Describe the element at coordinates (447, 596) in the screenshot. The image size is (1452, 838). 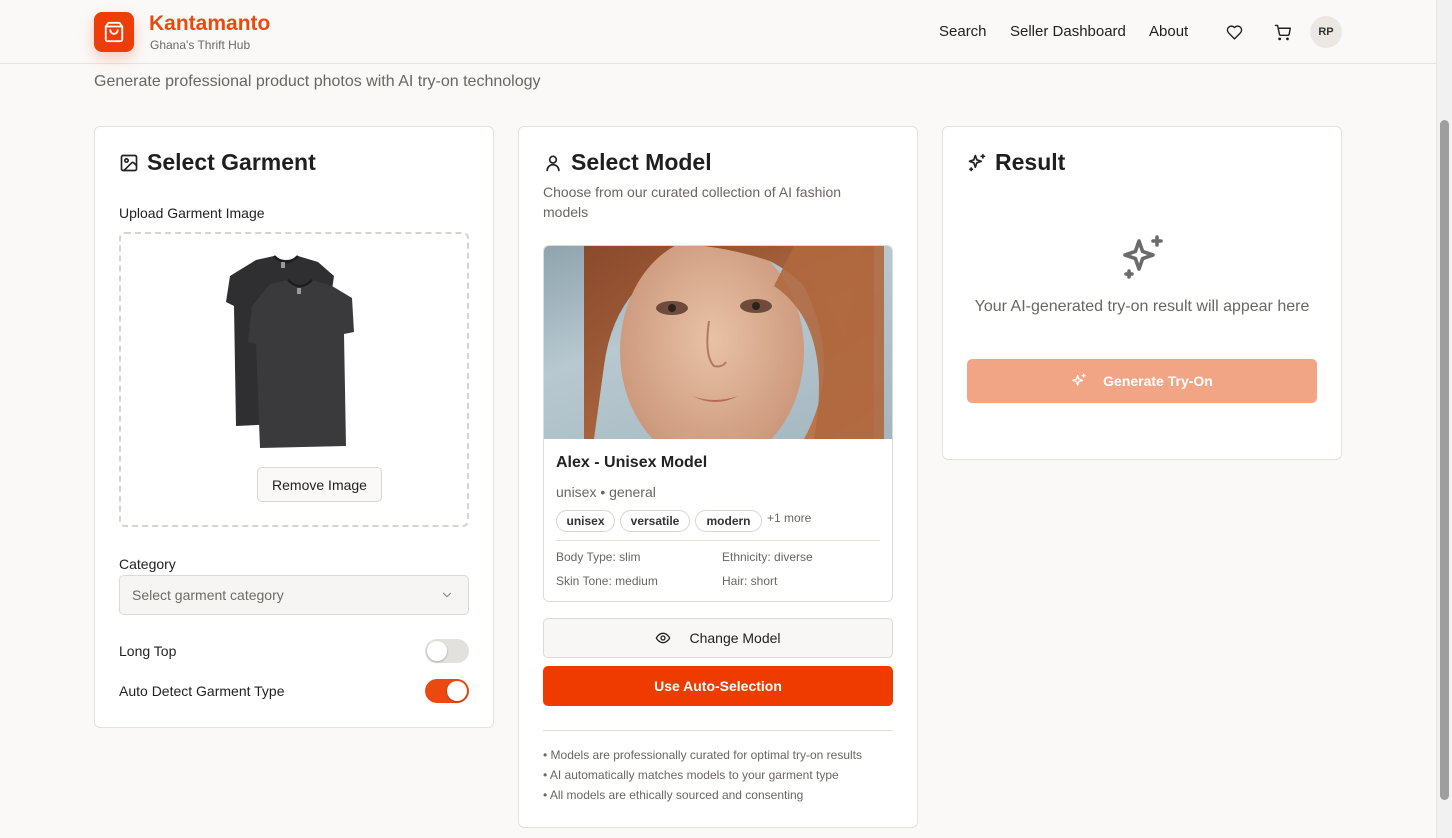
I see `chevron-down-icon` at that location.